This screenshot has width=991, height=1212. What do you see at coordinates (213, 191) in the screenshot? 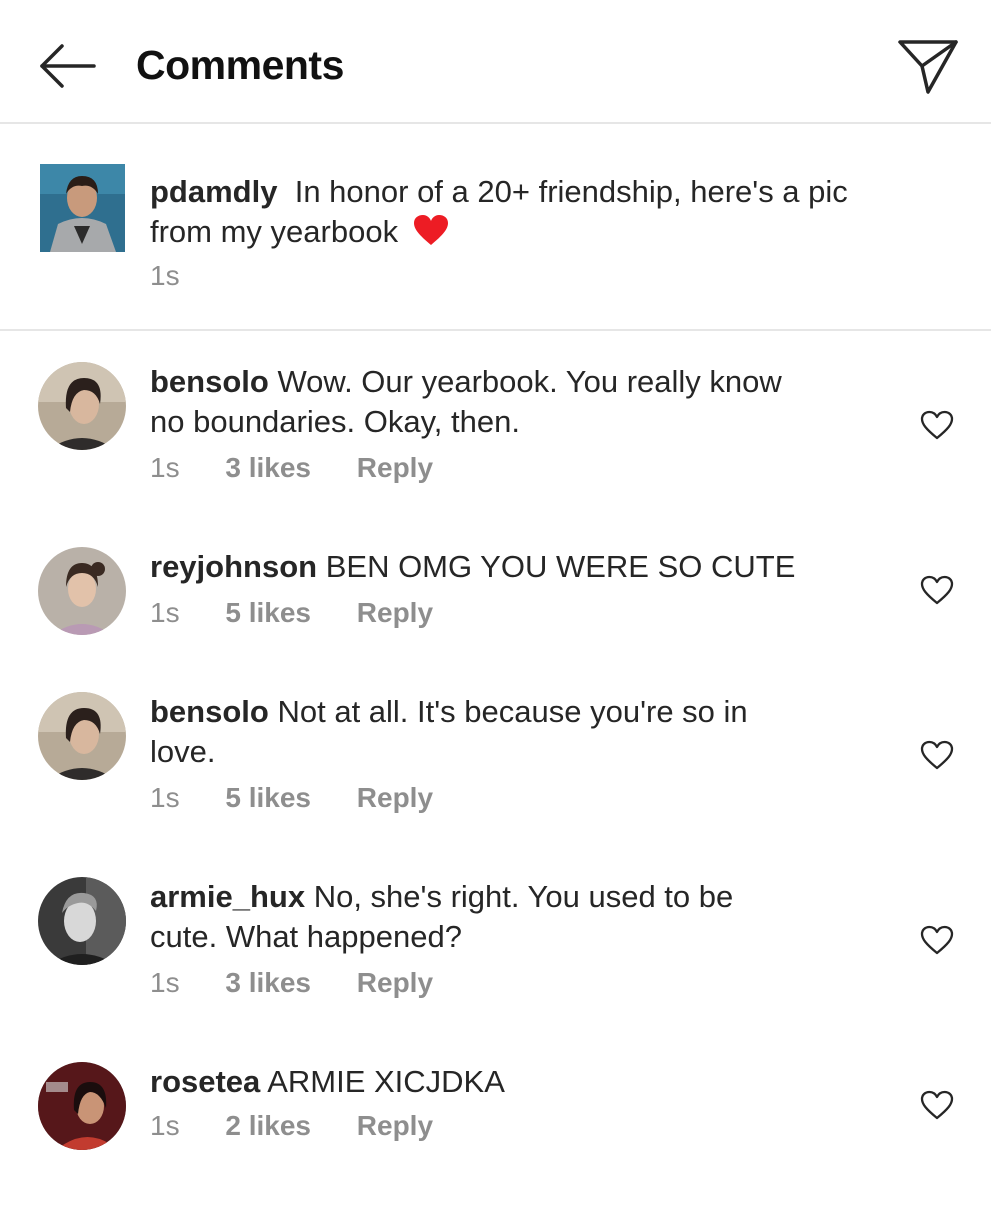
I see `post-username: pdamdly` at bounding box center [213, 191].